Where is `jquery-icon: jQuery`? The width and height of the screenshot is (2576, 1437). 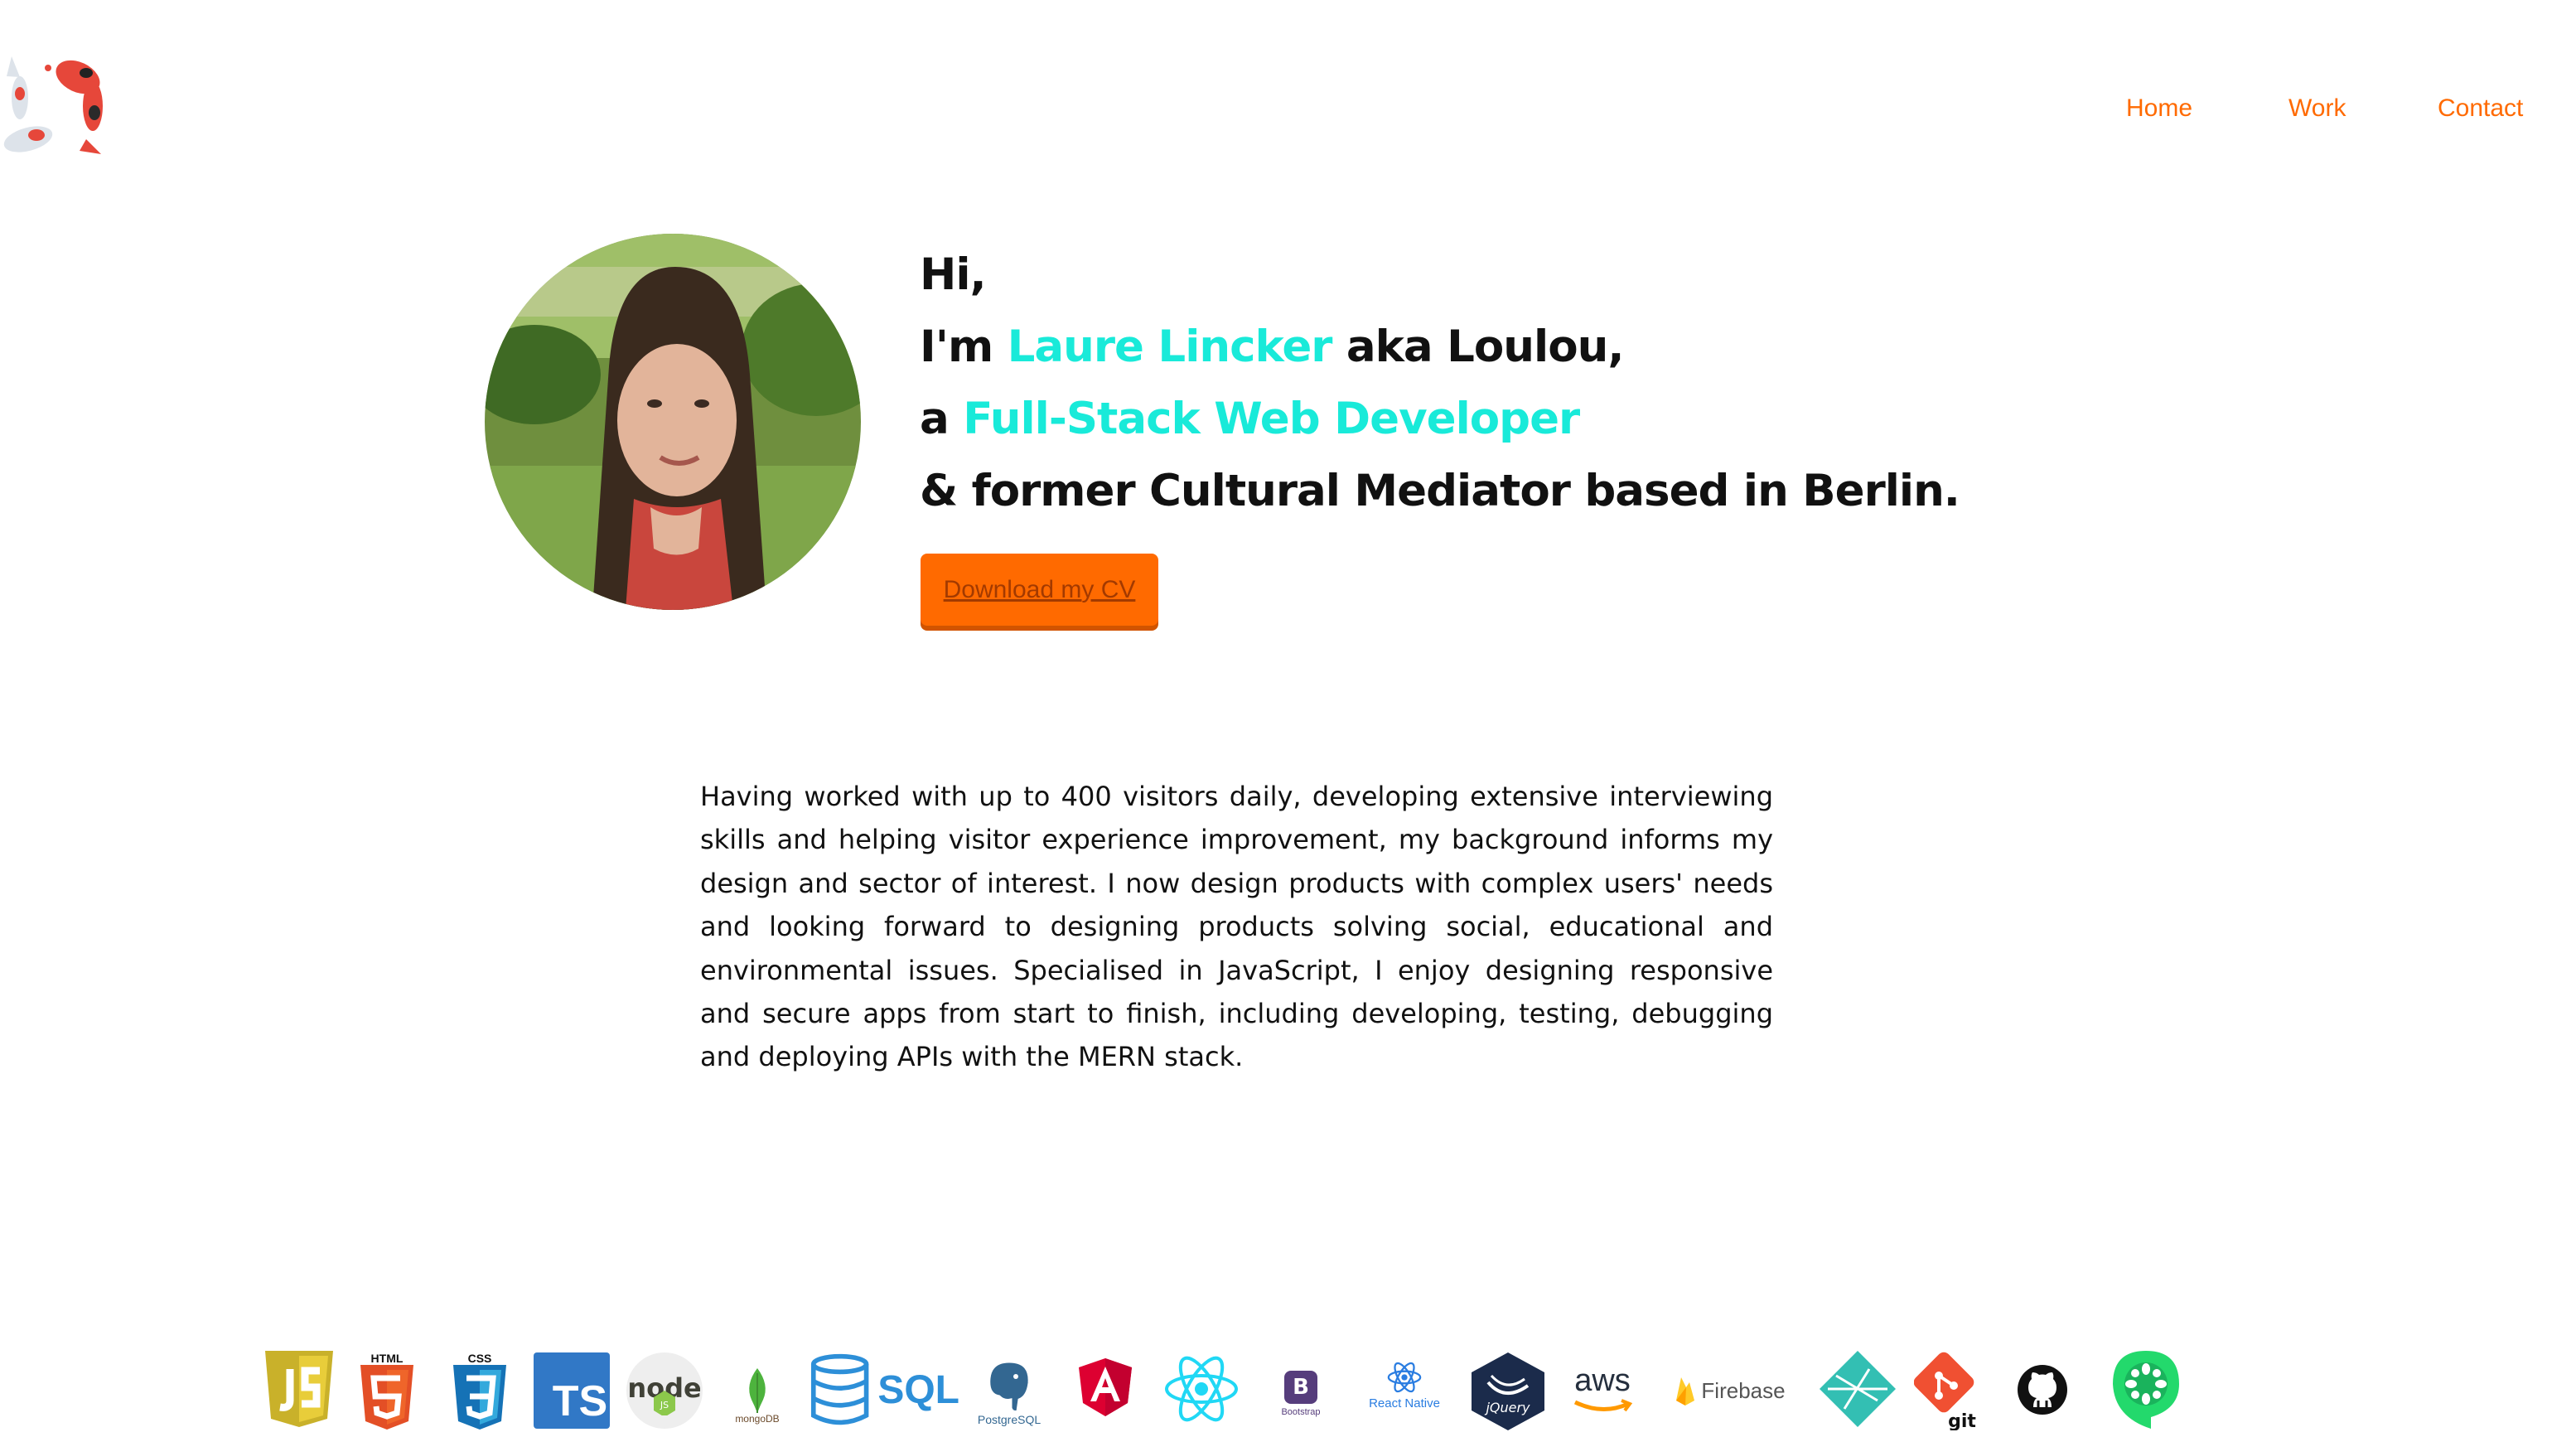 jquery-icon: jQuery is located at coordinates (1508, 1391).